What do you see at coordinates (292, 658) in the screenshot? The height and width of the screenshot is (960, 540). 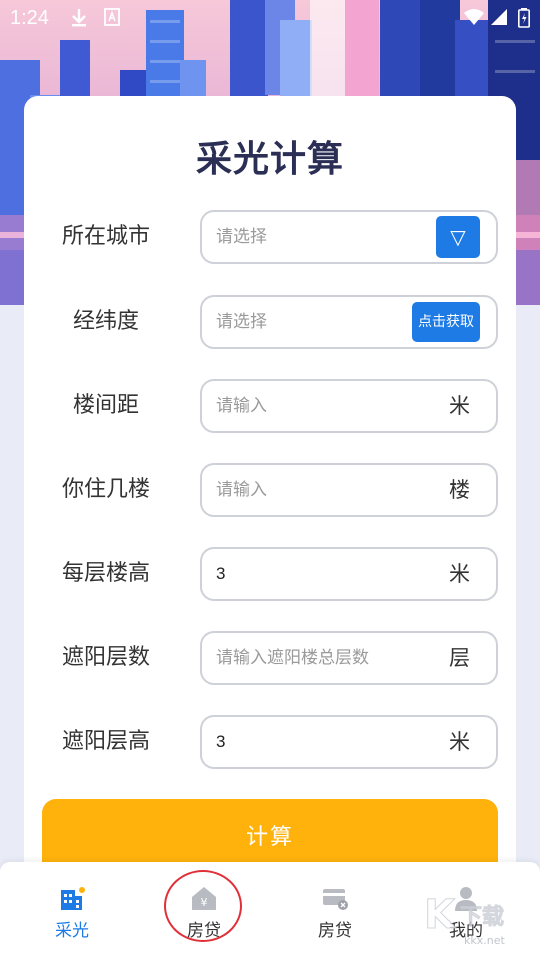 I see `shade-floors-placeholder: 请输入遮阳楼总层数` at bounding box center [292, 658].